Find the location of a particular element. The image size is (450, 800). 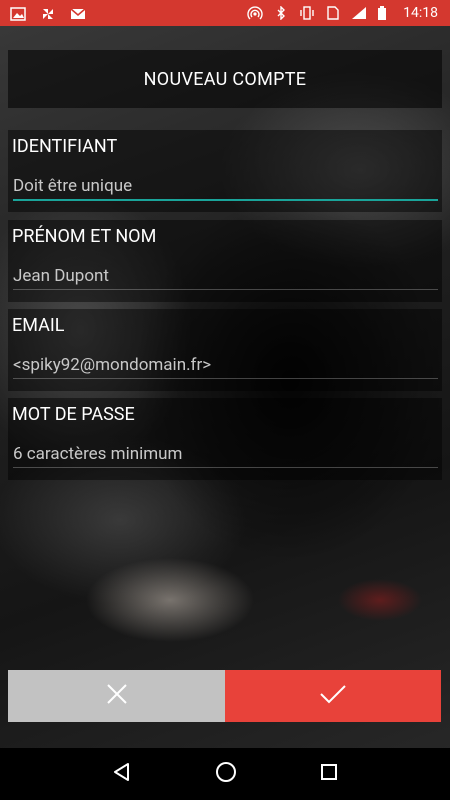

password-field: MOT DE PASSE 6 caractères minimum is located at coordinates (225, 439).